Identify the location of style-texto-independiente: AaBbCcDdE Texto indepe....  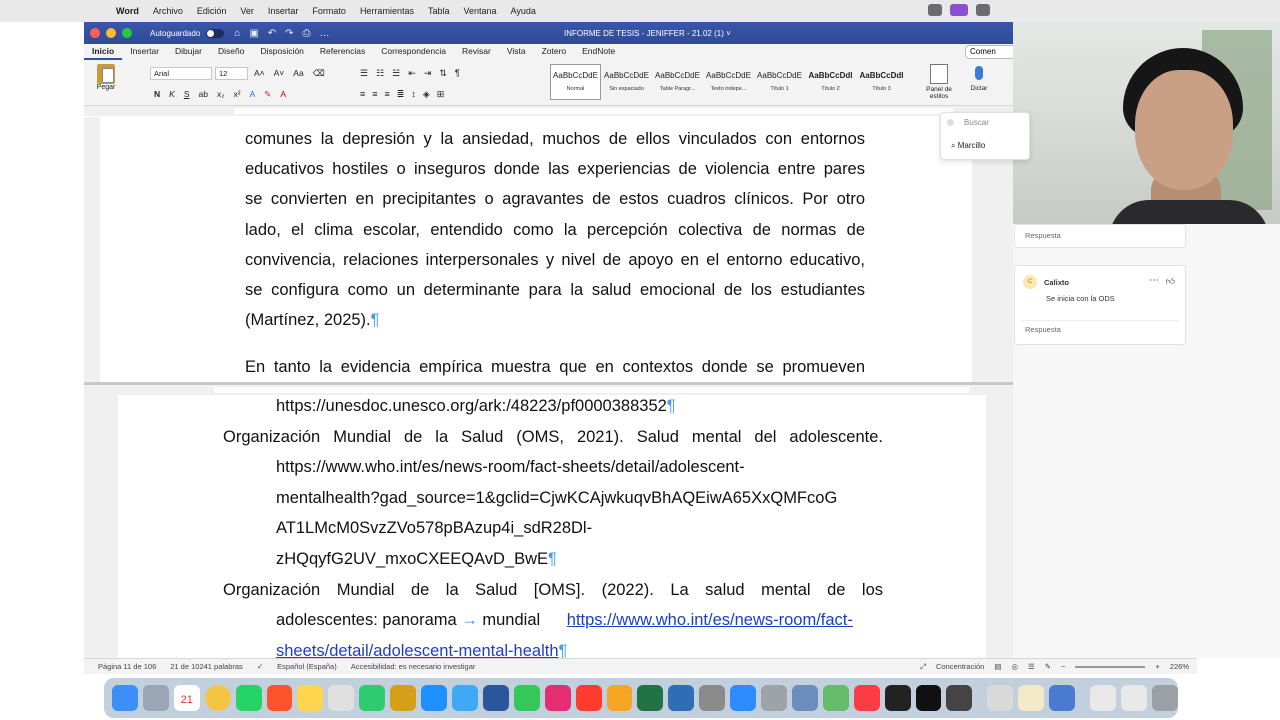
(728, 82).